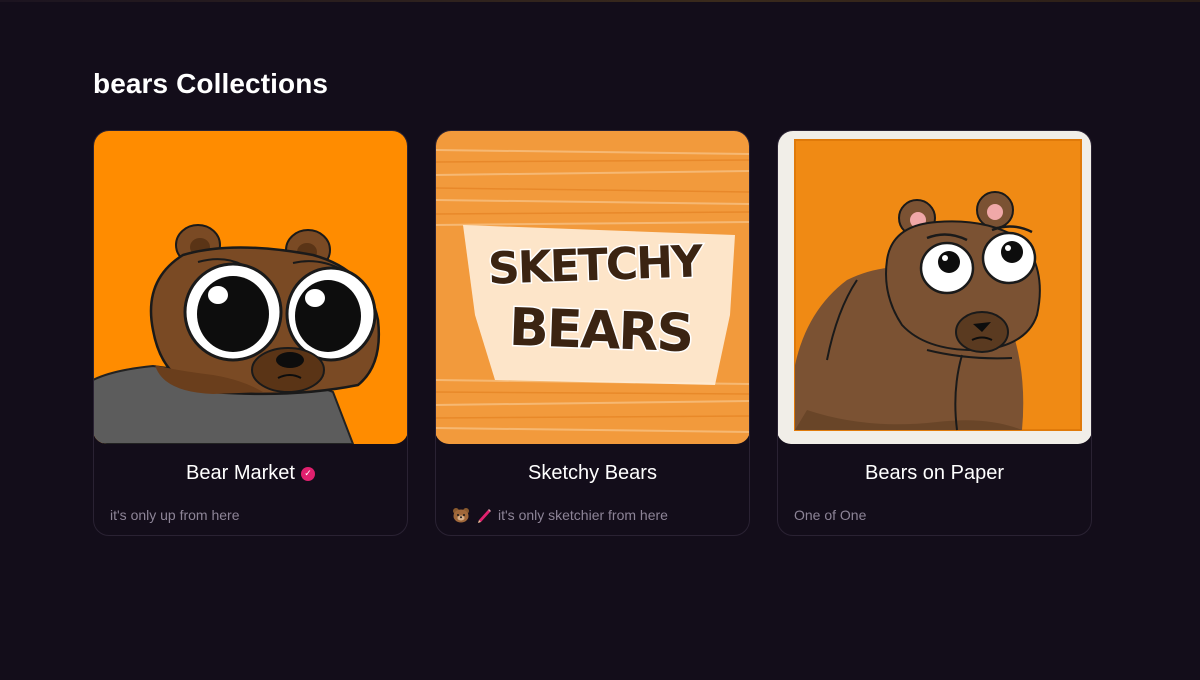 This screenshot has height=680, width=1200. Describe the element at coordinates (211, 83) in the screenshot. I see `page-title: bears Collections` at that location.